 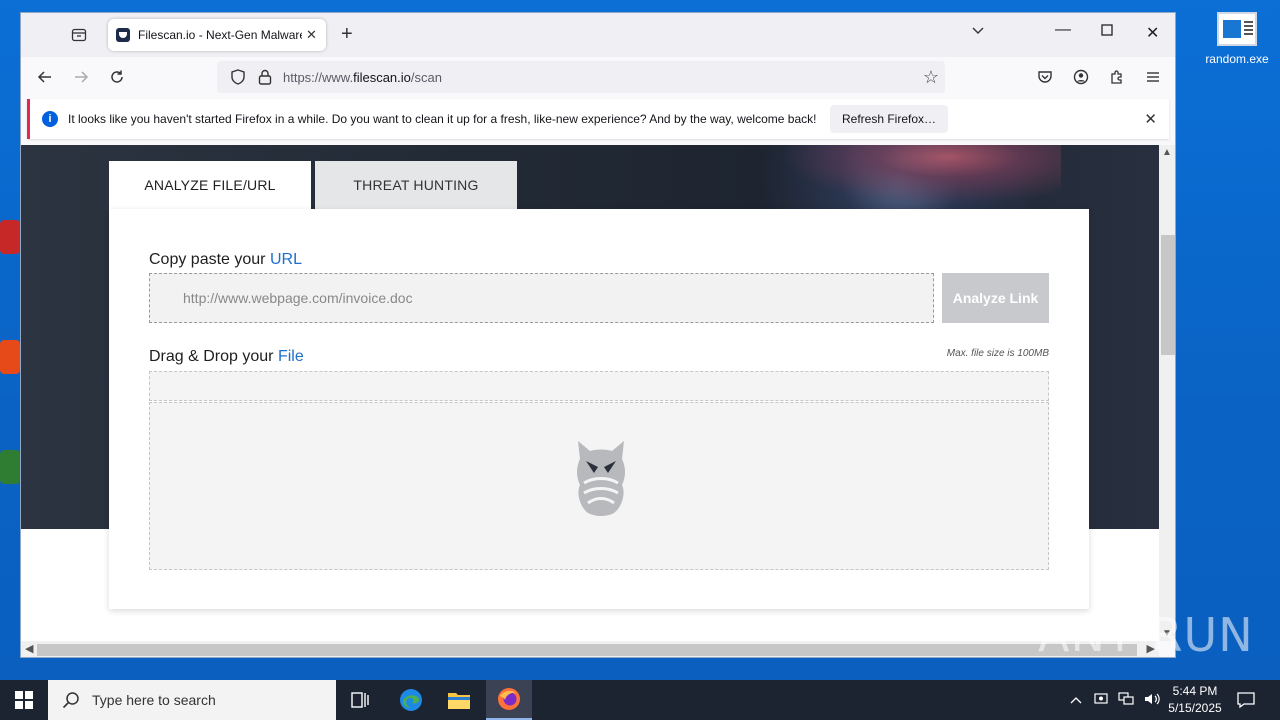 What do you see at coordinates (1167, 152) in the screenshot?
I see `scroll-up-arrow-icon: ▲` at bounding box center [1167, 152].